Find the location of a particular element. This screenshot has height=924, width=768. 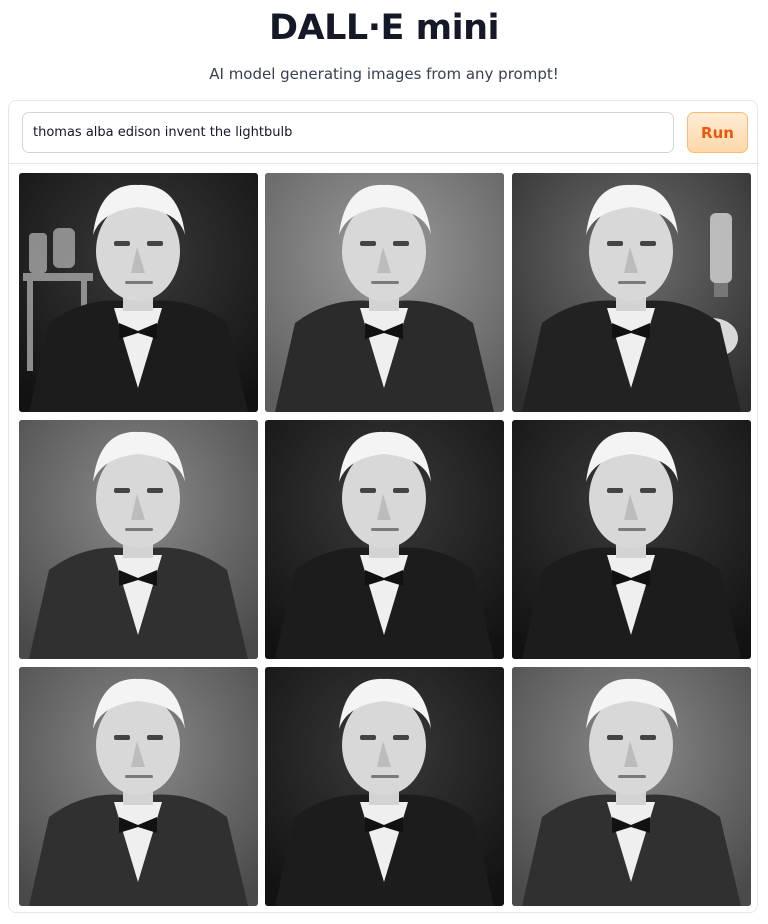

prompt-row: Run is located at coordinates (384, 132).